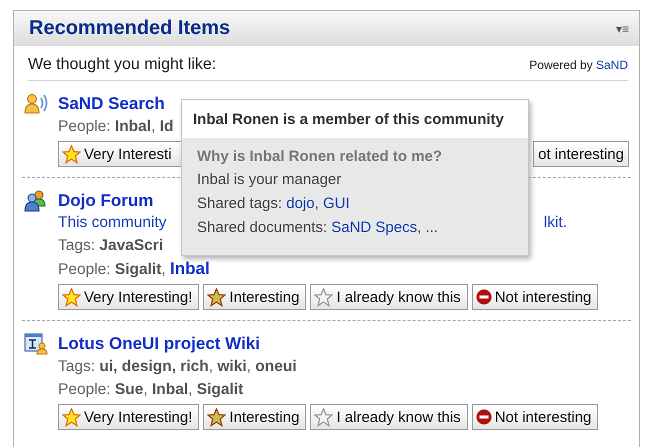 This screenshot has width=650, height=447. What do you see at coordinates (190, 268) in the screenshot?
I see `person-link: Inbal` at bounding box center [190, 268].